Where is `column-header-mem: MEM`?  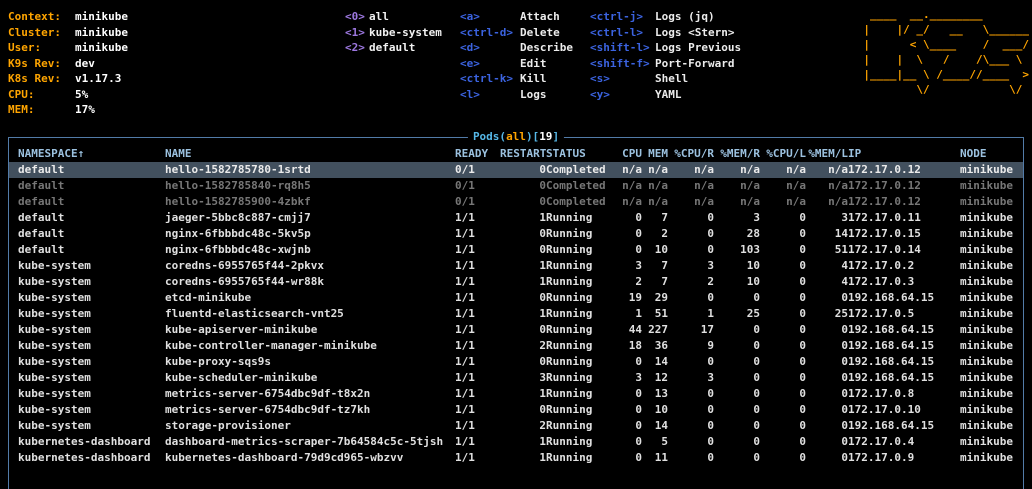
column-header-mem: MEM is located at coordinates (658, 153).